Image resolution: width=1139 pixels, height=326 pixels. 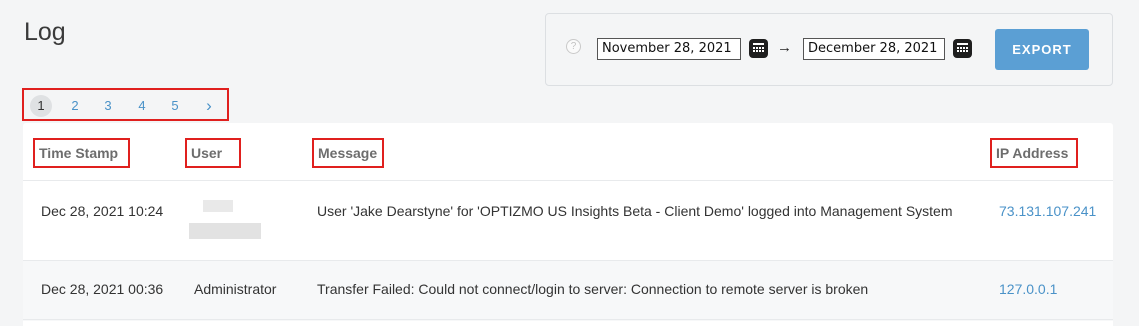 I want to click on column-header-user: User, so click(x=213, y=153).